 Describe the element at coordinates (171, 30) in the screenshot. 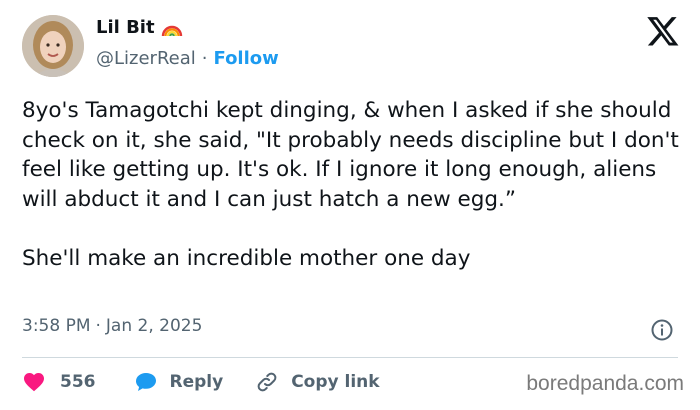

I see `rainbow-icon` at that location.